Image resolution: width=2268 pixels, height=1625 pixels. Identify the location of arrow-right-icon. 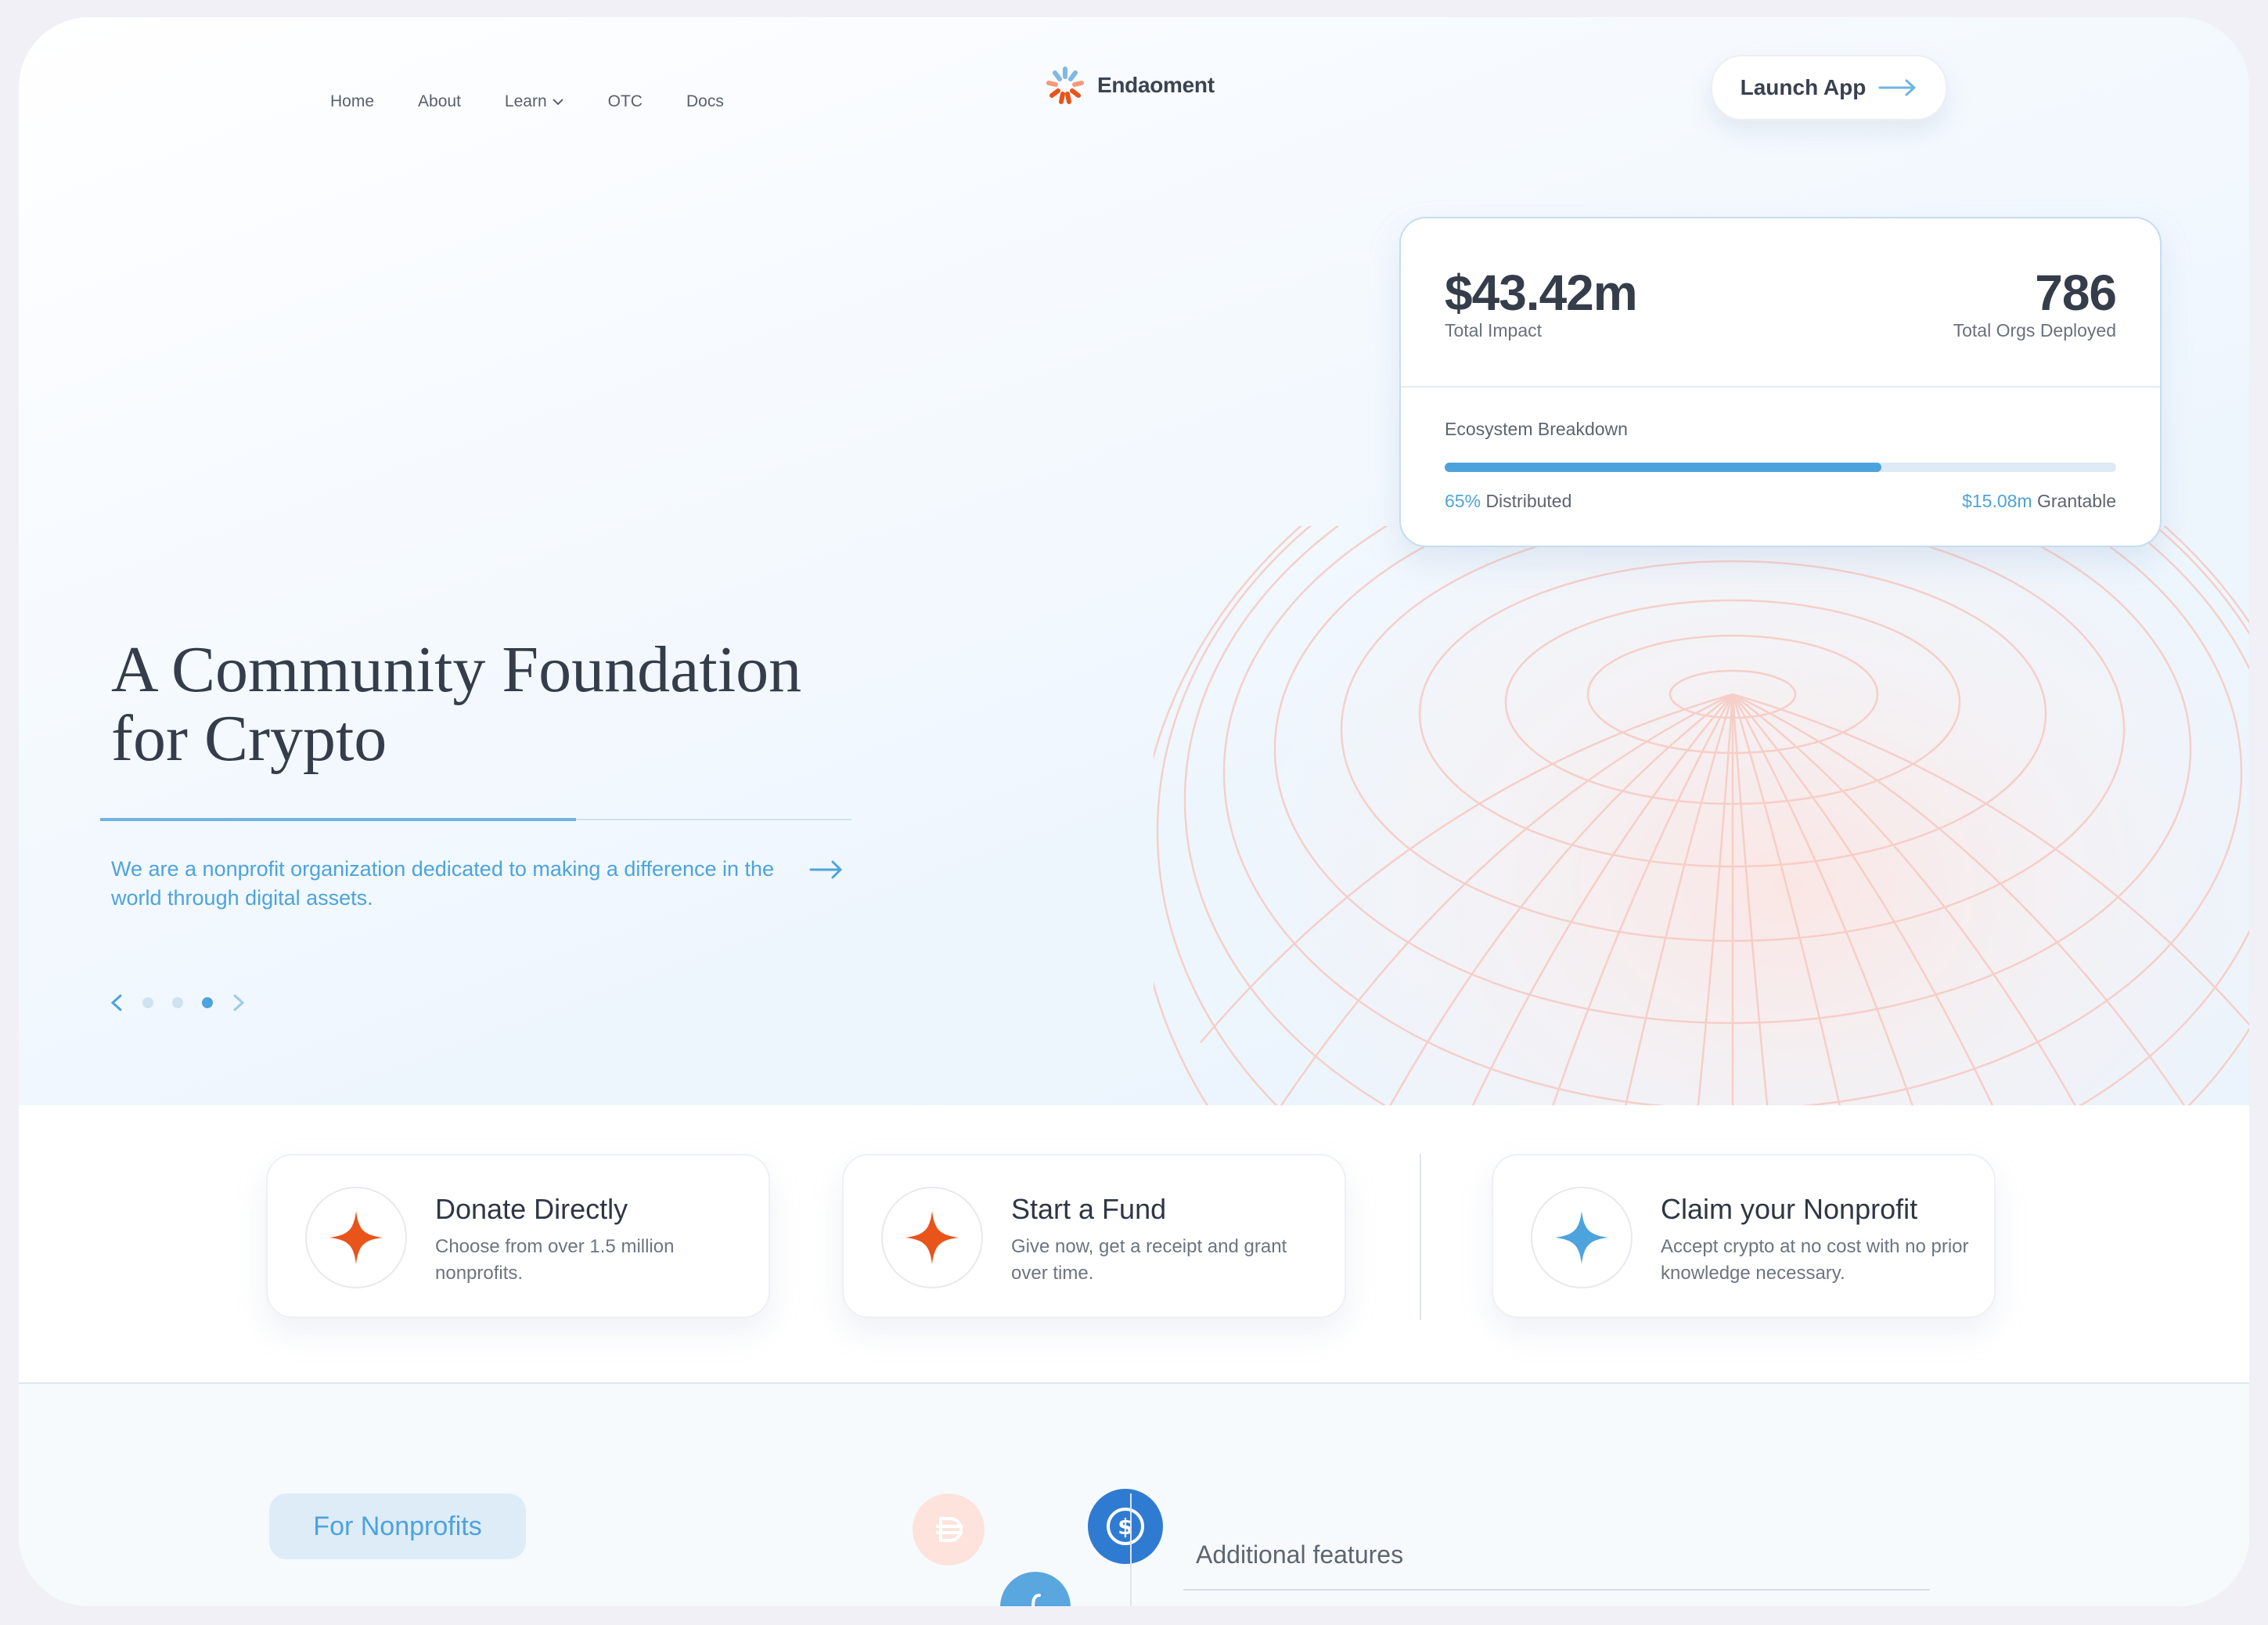
(1897, 87).